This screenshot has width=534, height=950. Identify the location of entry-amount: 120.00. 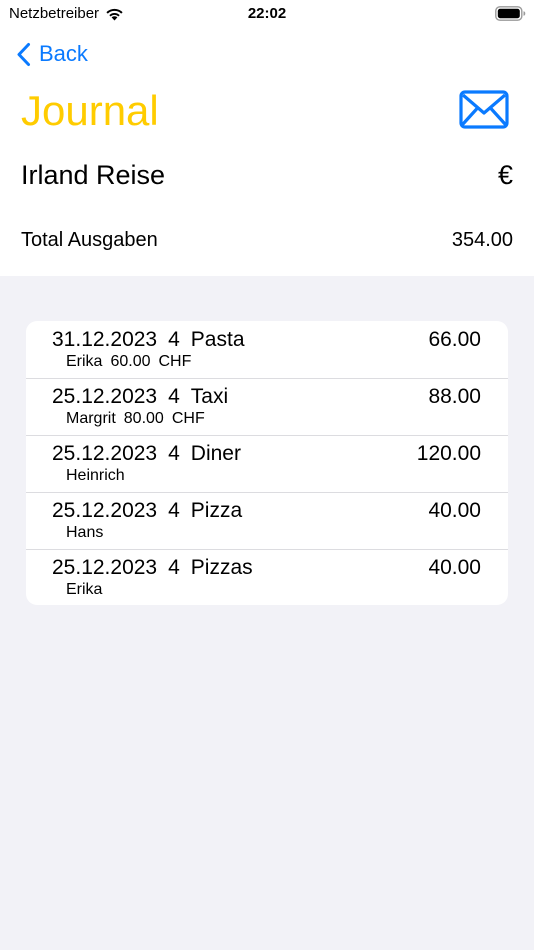
(448, 453).